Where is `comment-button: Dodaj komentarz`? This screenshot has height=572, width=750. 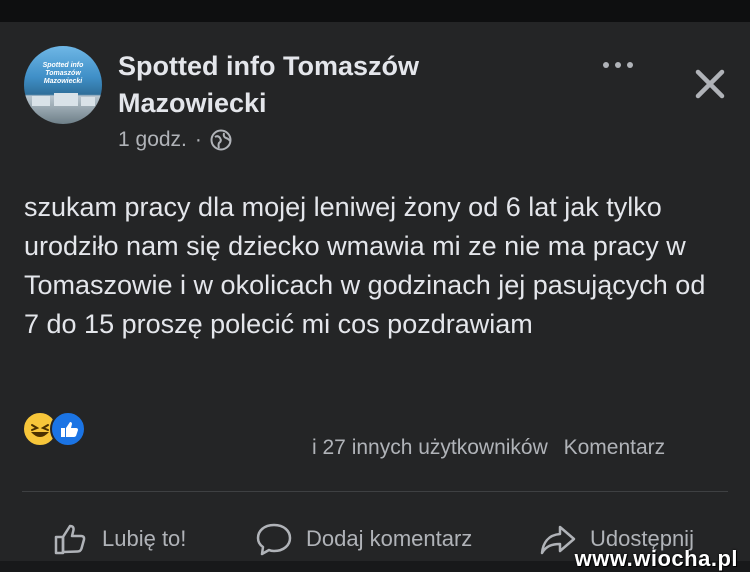
comment-button: Dodaj komentarz is located at coordinates (363, 539).